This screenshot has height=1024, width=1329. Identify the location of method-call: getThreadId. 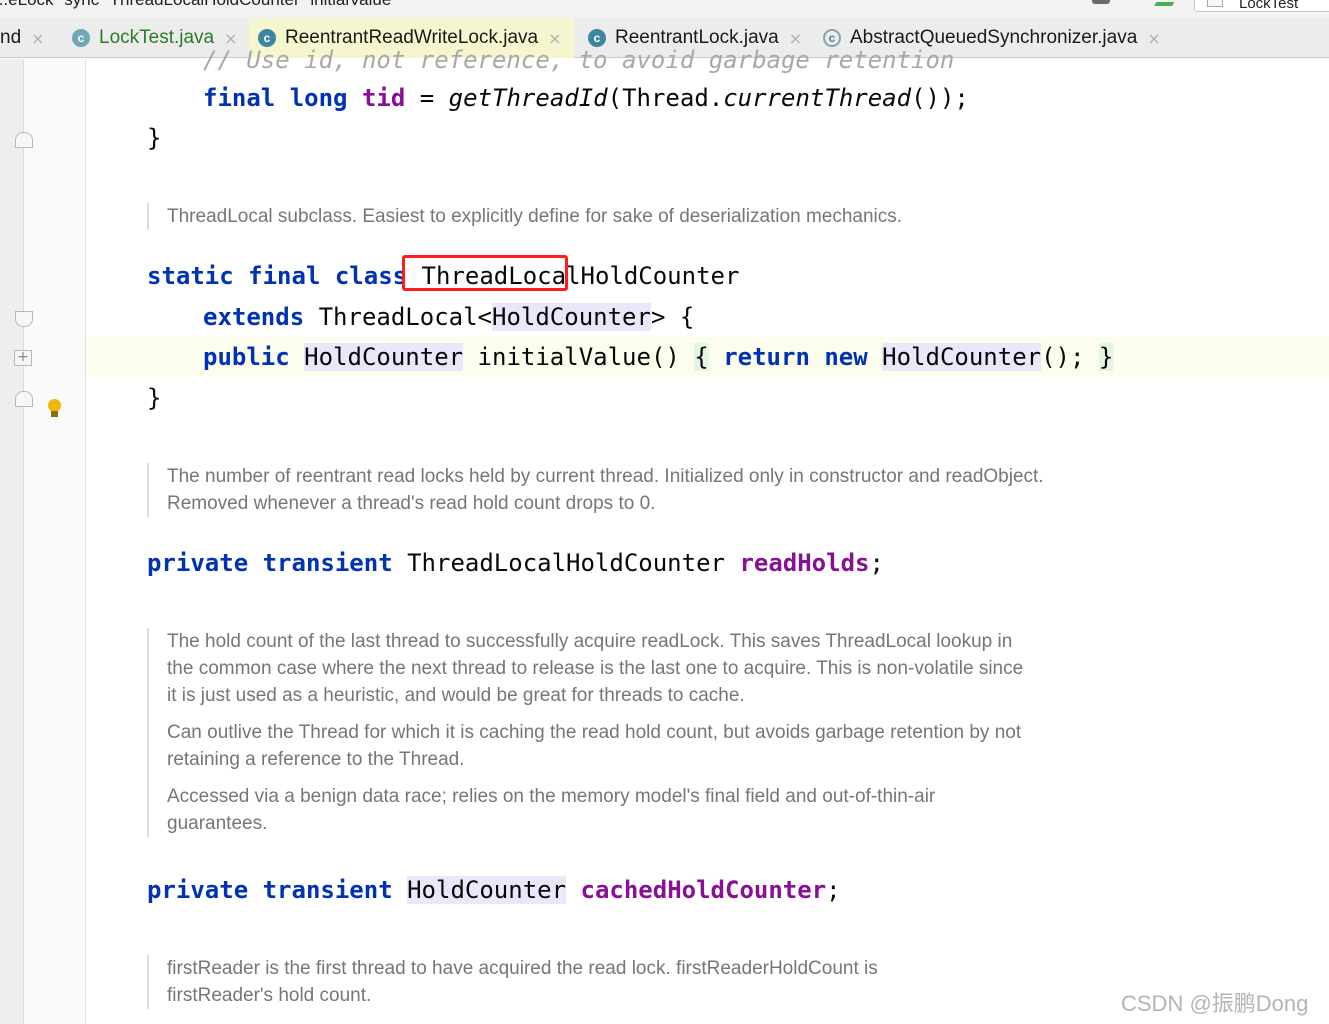
(528, 98).